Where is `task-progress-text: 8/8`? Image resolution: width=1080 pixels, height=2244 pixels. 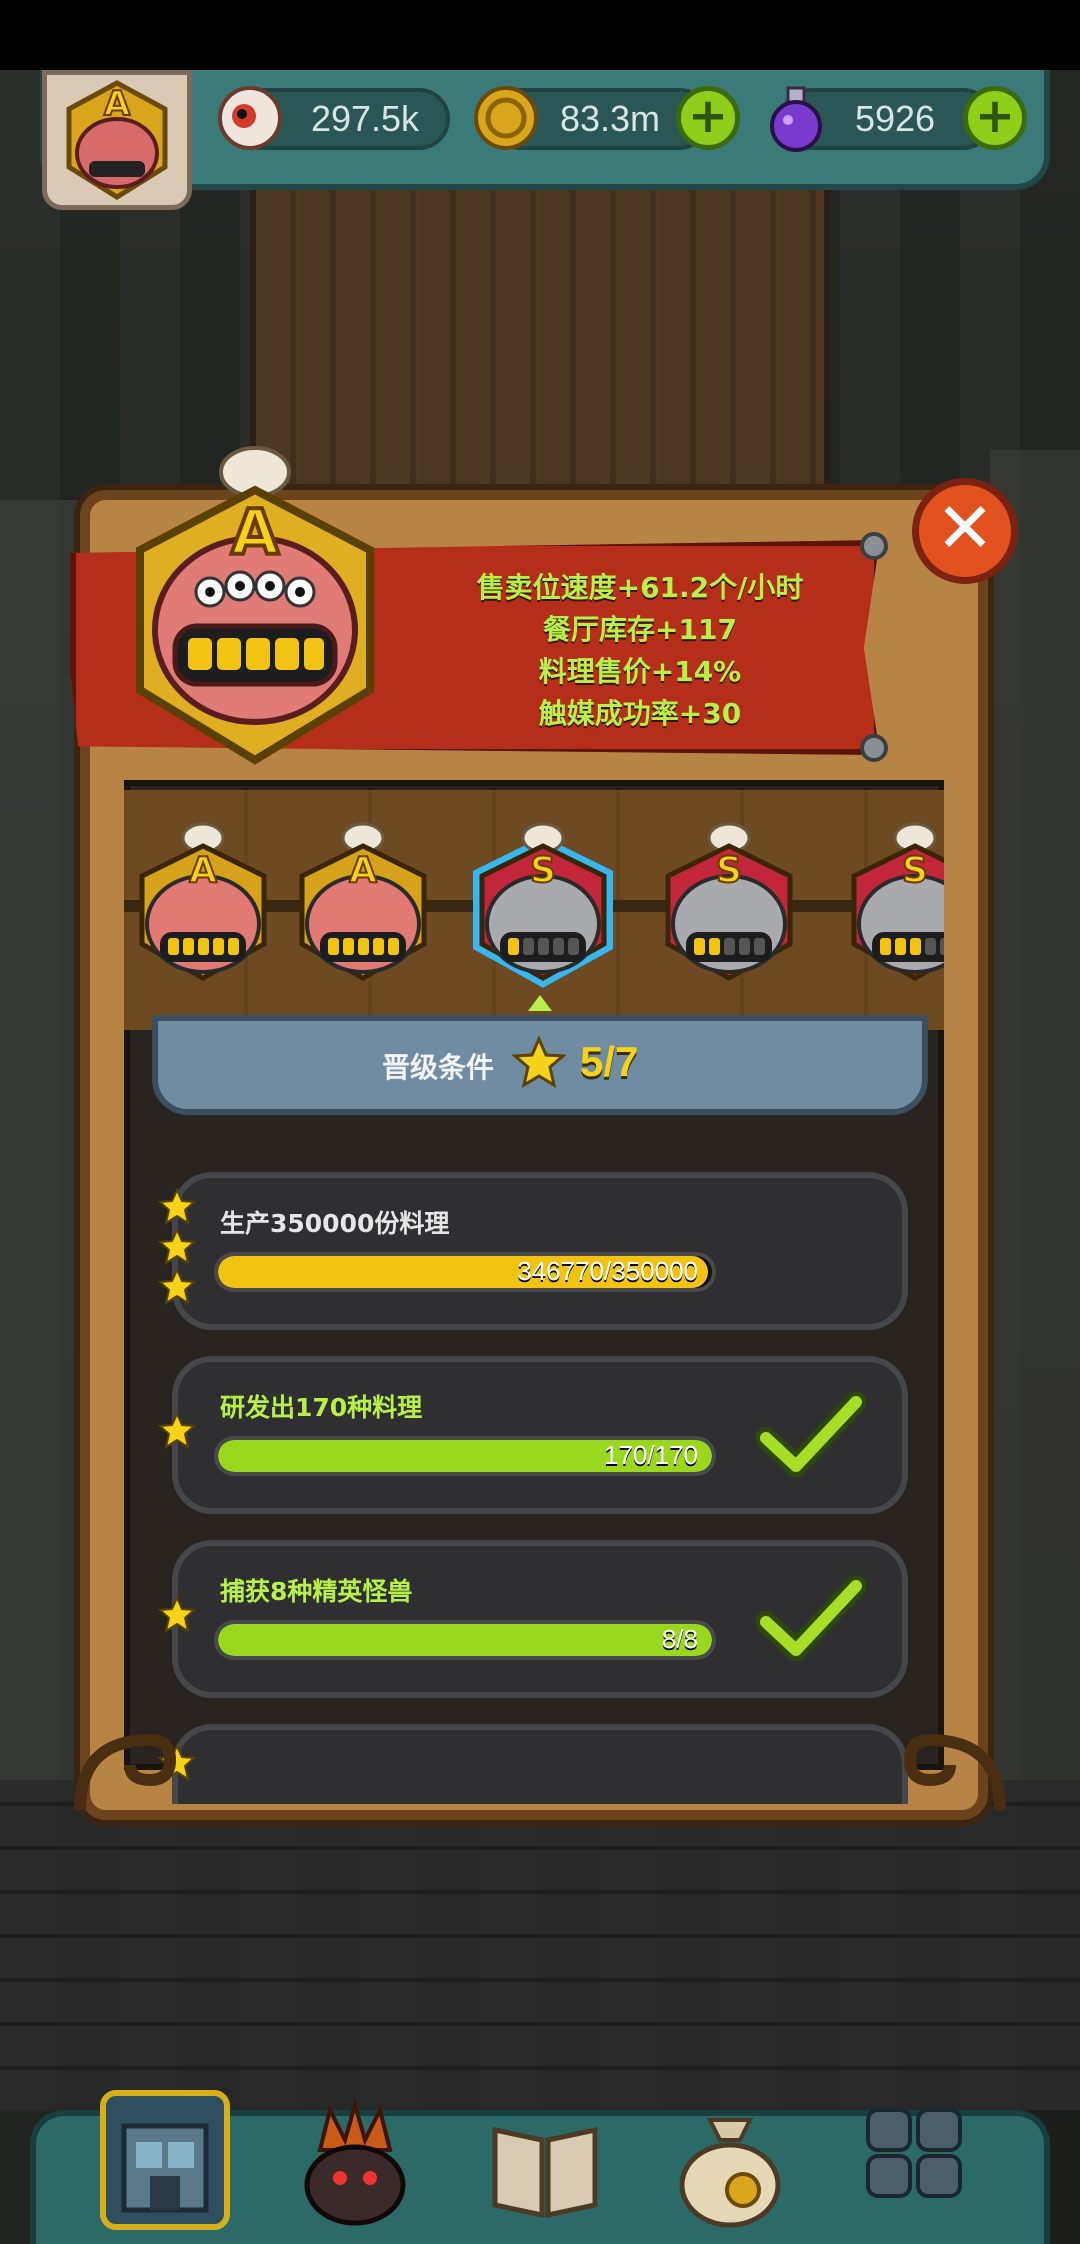 task-progress-text: 8/8 is located at coordinates (679, 1639).